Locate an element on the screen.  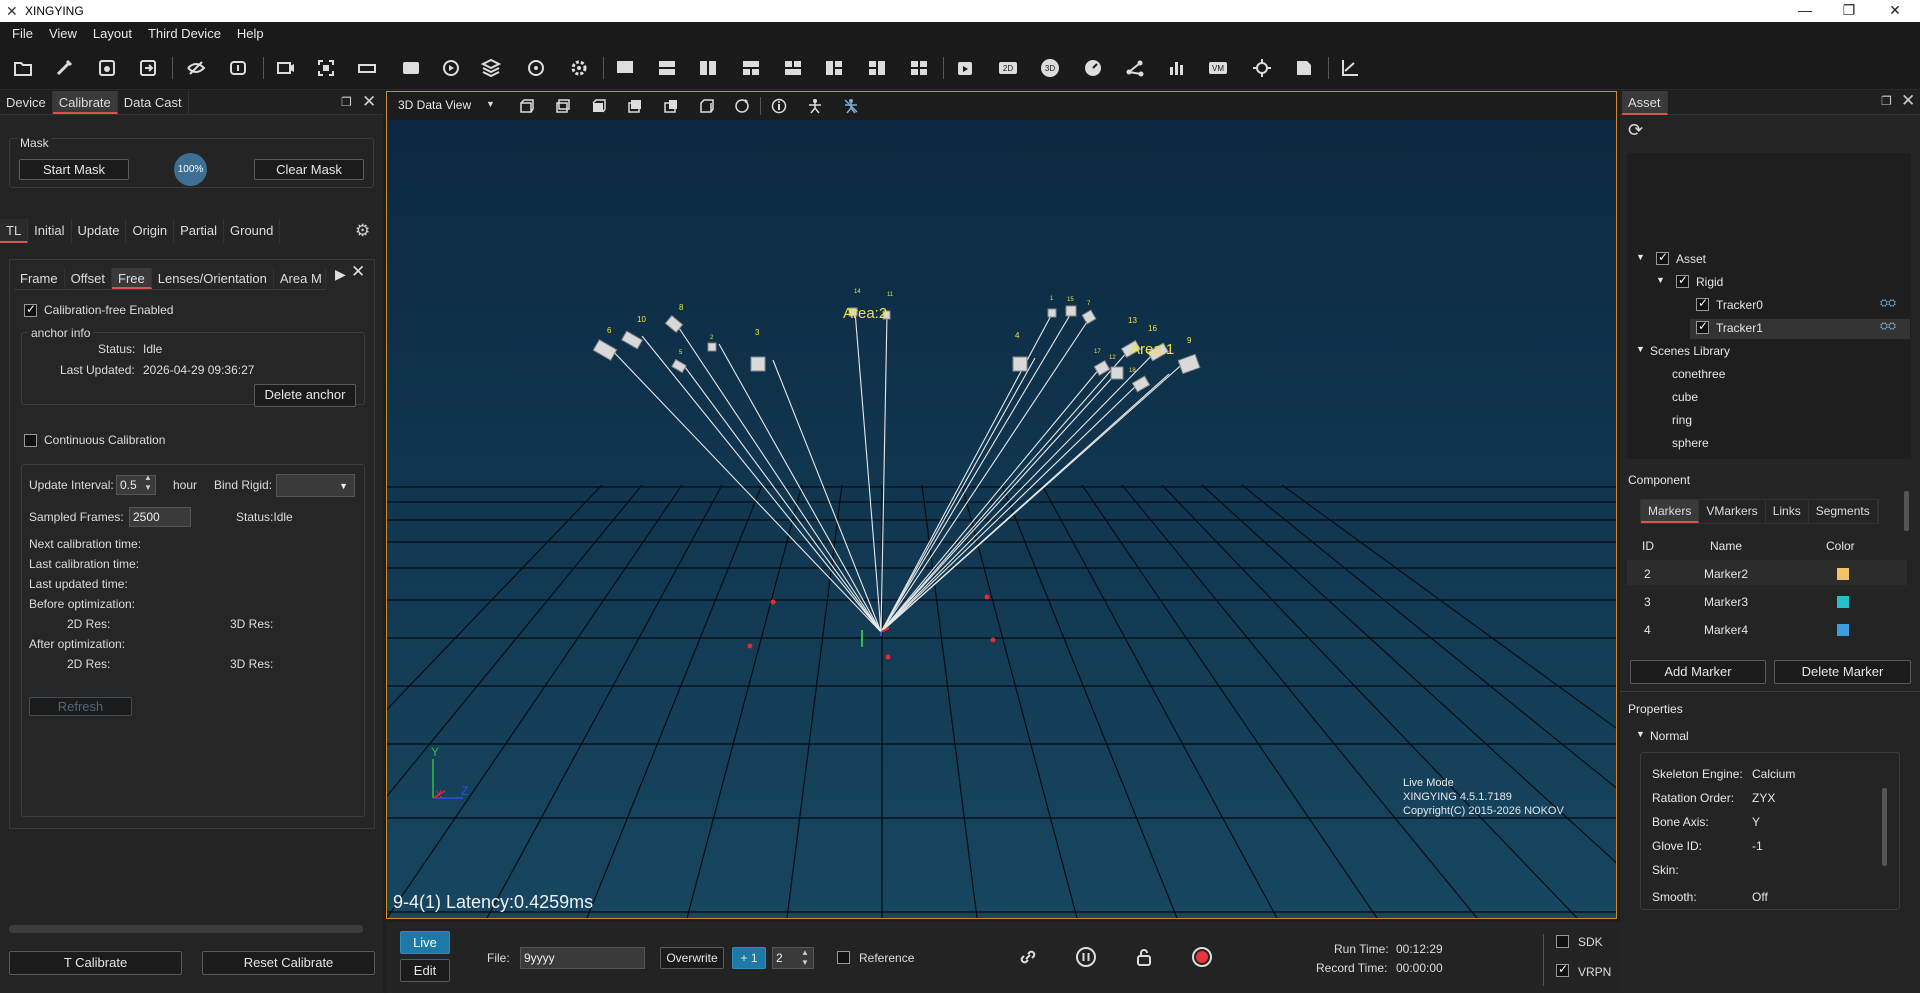
subtab-initial: Initial is located at coordinates (50, 231).